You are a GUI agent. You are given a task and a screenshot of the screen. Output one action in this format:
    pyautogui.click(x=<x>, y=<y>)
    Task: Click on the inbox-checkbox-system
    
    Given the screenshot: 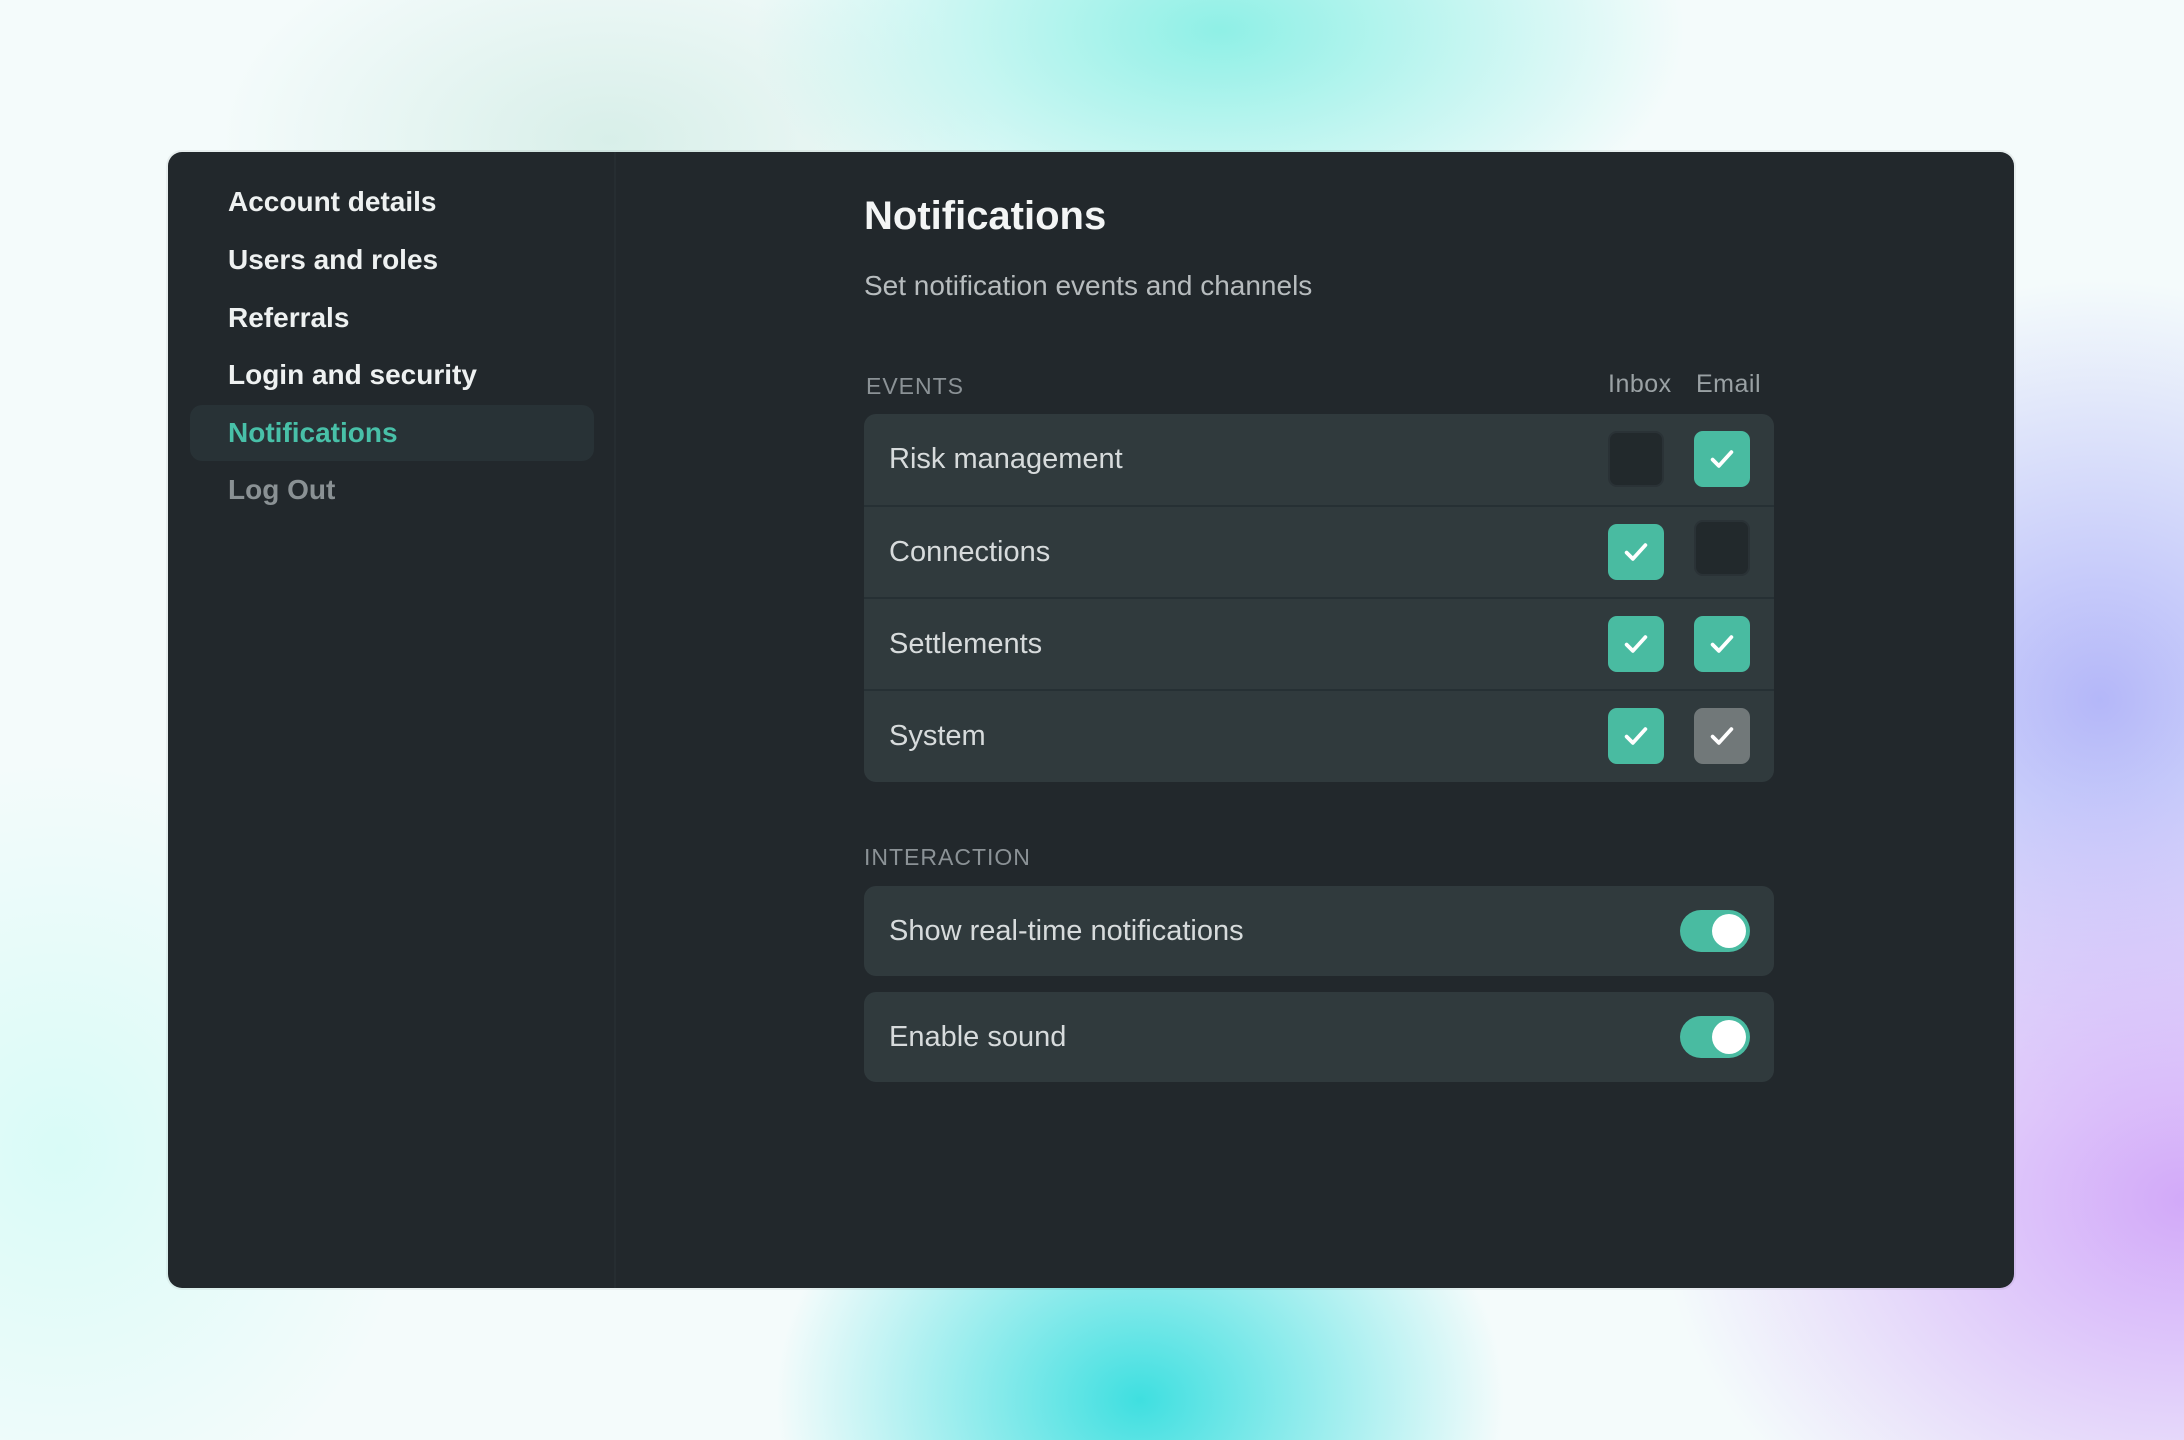 What is the action you would take?
    pyautogui.click(x=1636, y=736)
    